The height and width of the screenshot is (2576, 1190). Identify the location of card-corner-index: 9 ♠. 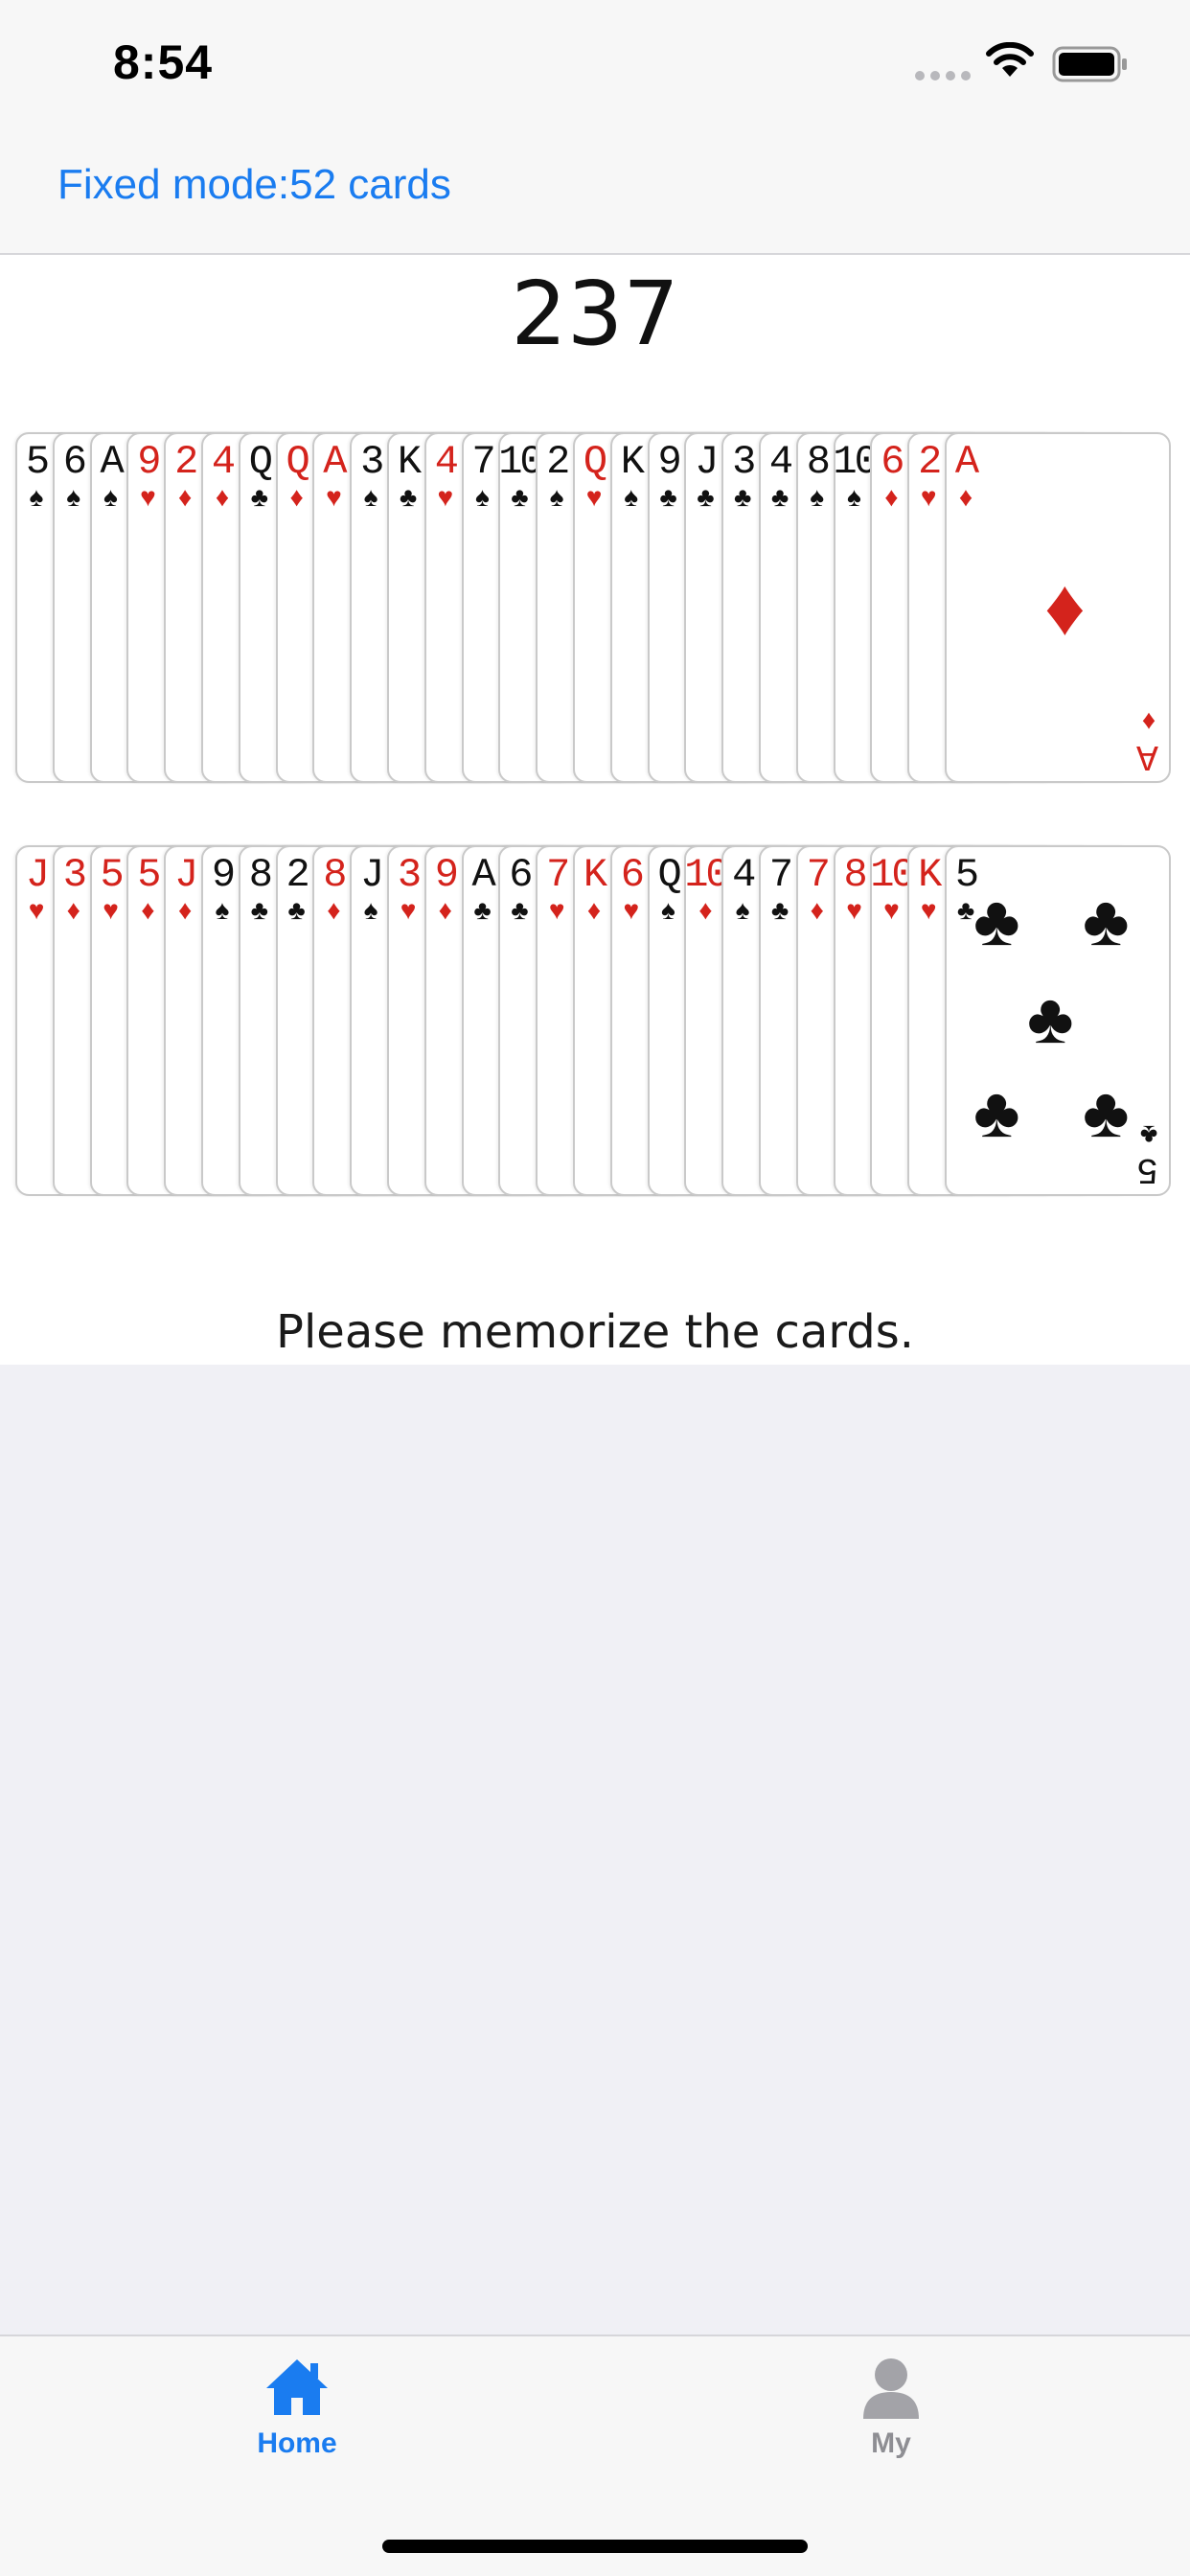
(222, 889).